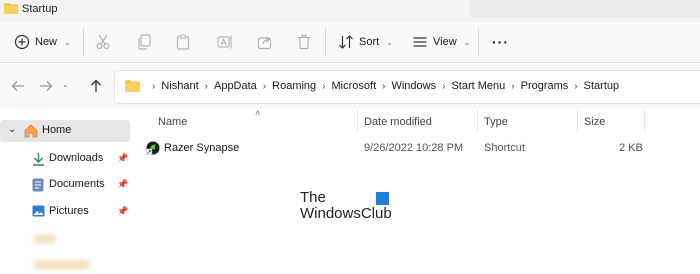 This screenshot has height=274, width=700. I want to click on more-icon: ···, so click(500, 42).